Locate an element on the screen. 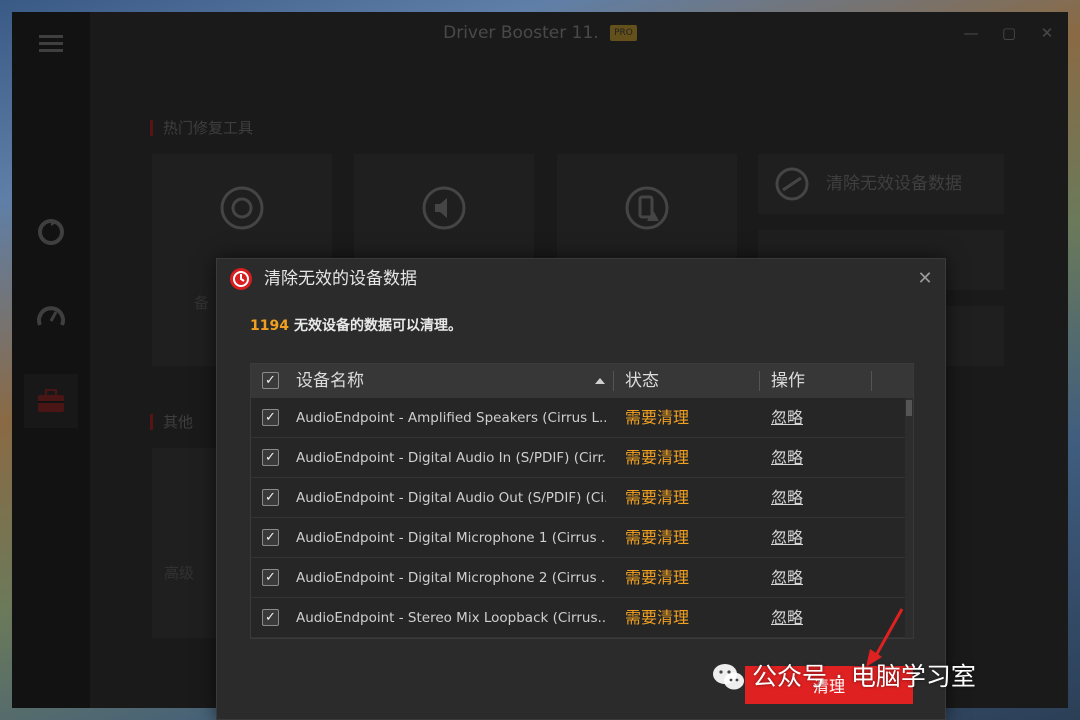 The image size is (1080, 720). close-icon: ✕ is located at coordinates (925, 279).